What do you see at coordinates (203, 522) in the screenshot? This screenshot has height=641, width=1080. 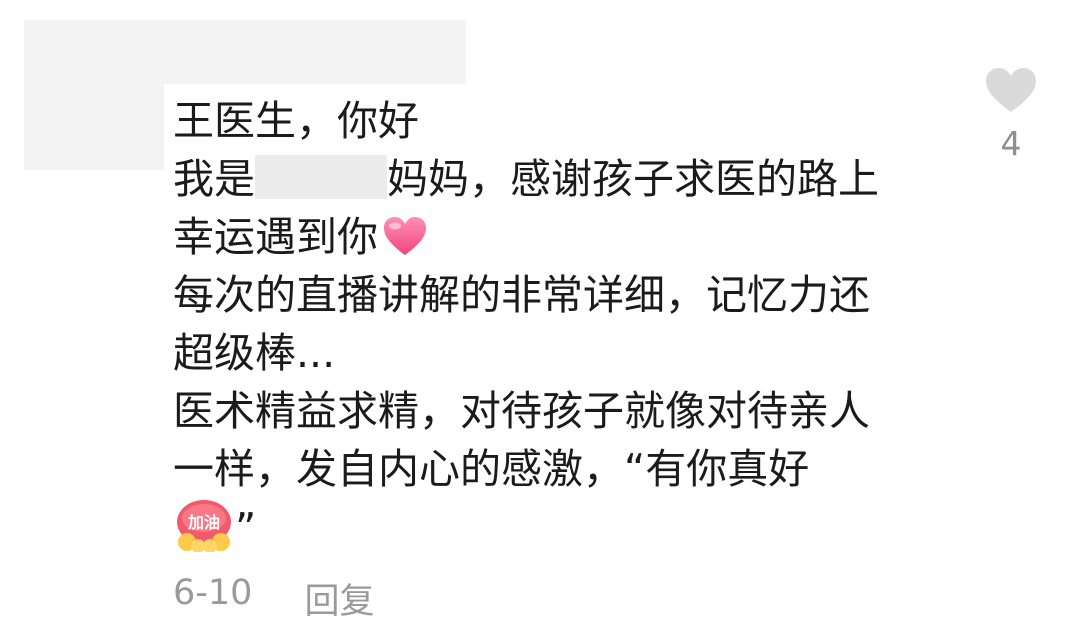 I see `jiayou-sticker-text: 加油` at bounding box center [203, 522].